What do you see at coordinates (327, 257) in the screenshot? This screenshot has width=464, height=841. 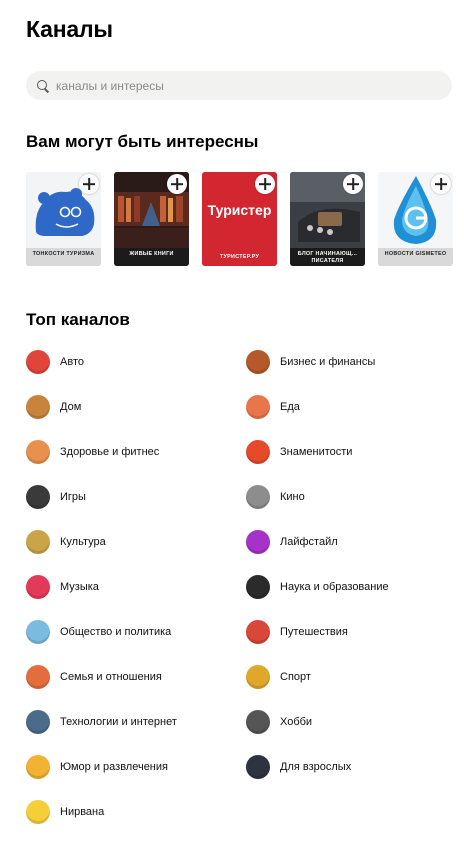 I see `card-label: БЛОГ НАЧИНАЮЩ... ПИСАТЕЛЯ` at bounding box center [327, 257].